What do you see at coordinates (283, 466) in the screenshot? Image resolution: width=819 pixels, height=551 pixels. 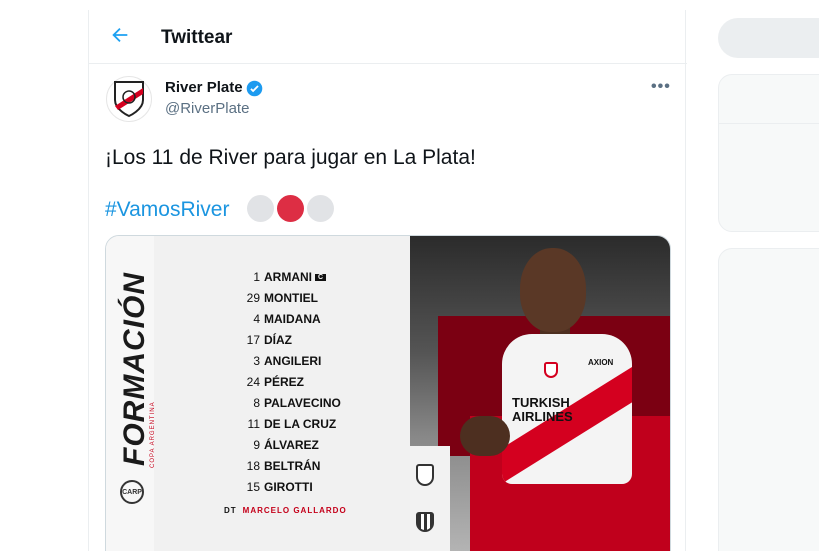 I see `player-row: 18 BELTRÁN` at bounding box center [283, 466].